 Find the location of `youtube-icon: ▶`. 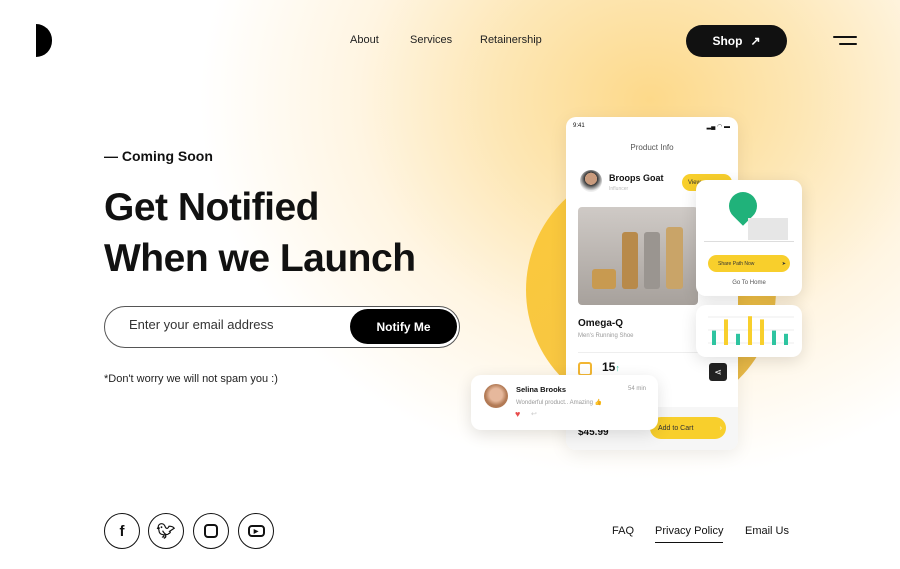

youtube-icon: ▶ is located at coordinates (256, 531).